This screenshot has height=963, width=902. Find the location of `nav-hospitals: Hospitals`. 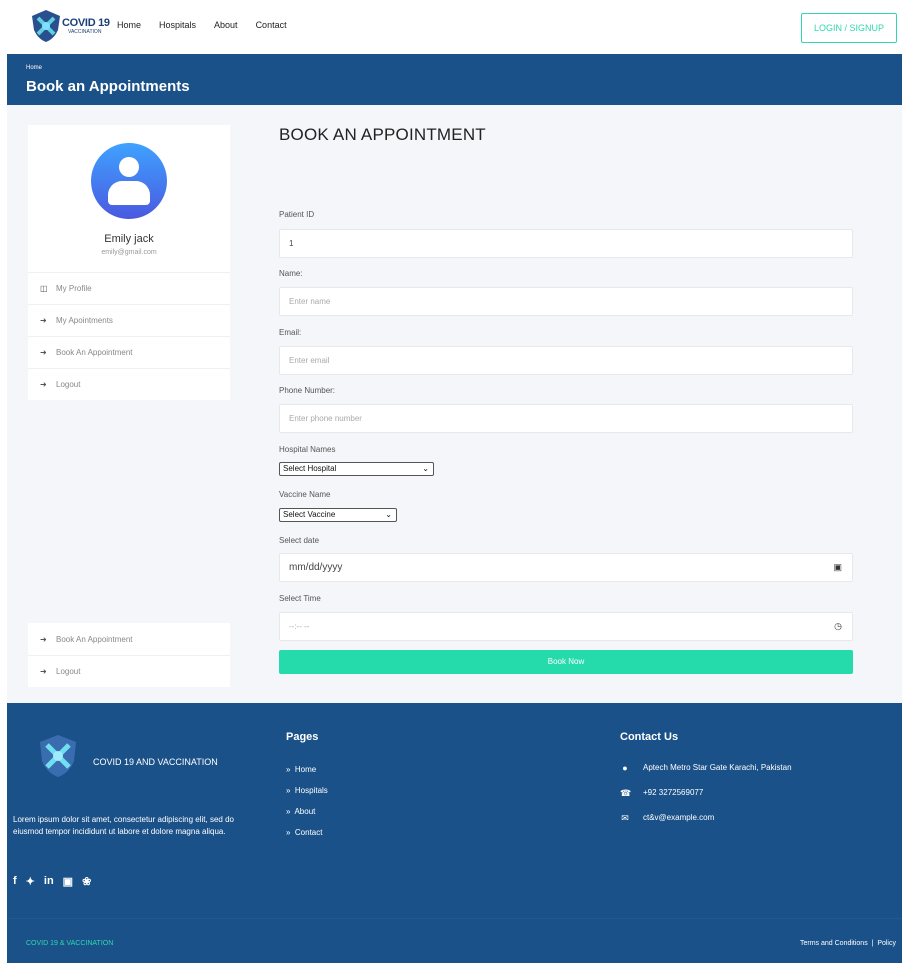

nav-hospitals: Hospitals is located at coordinates (177, 25).